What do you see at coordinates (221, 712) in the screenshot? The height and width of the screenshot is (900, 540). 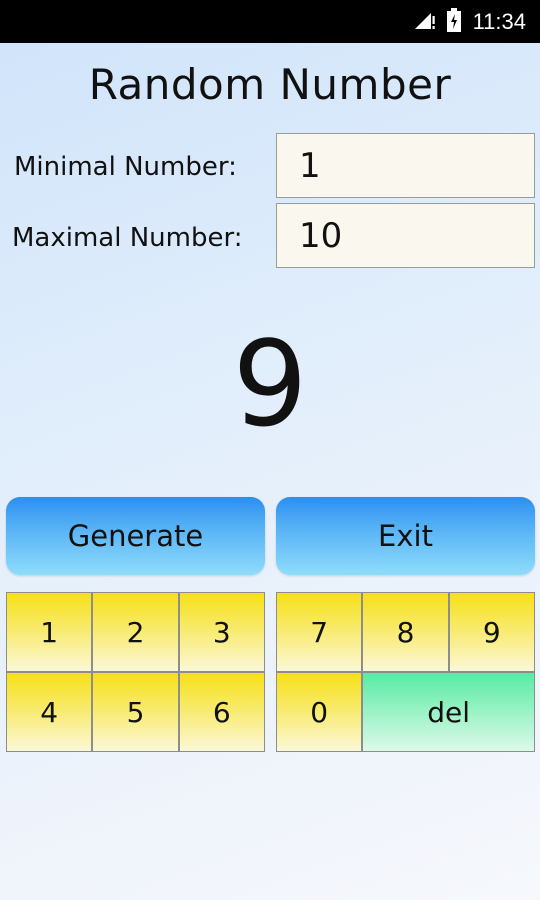 I see `key-6: 6` at bounding box center [221, 712].